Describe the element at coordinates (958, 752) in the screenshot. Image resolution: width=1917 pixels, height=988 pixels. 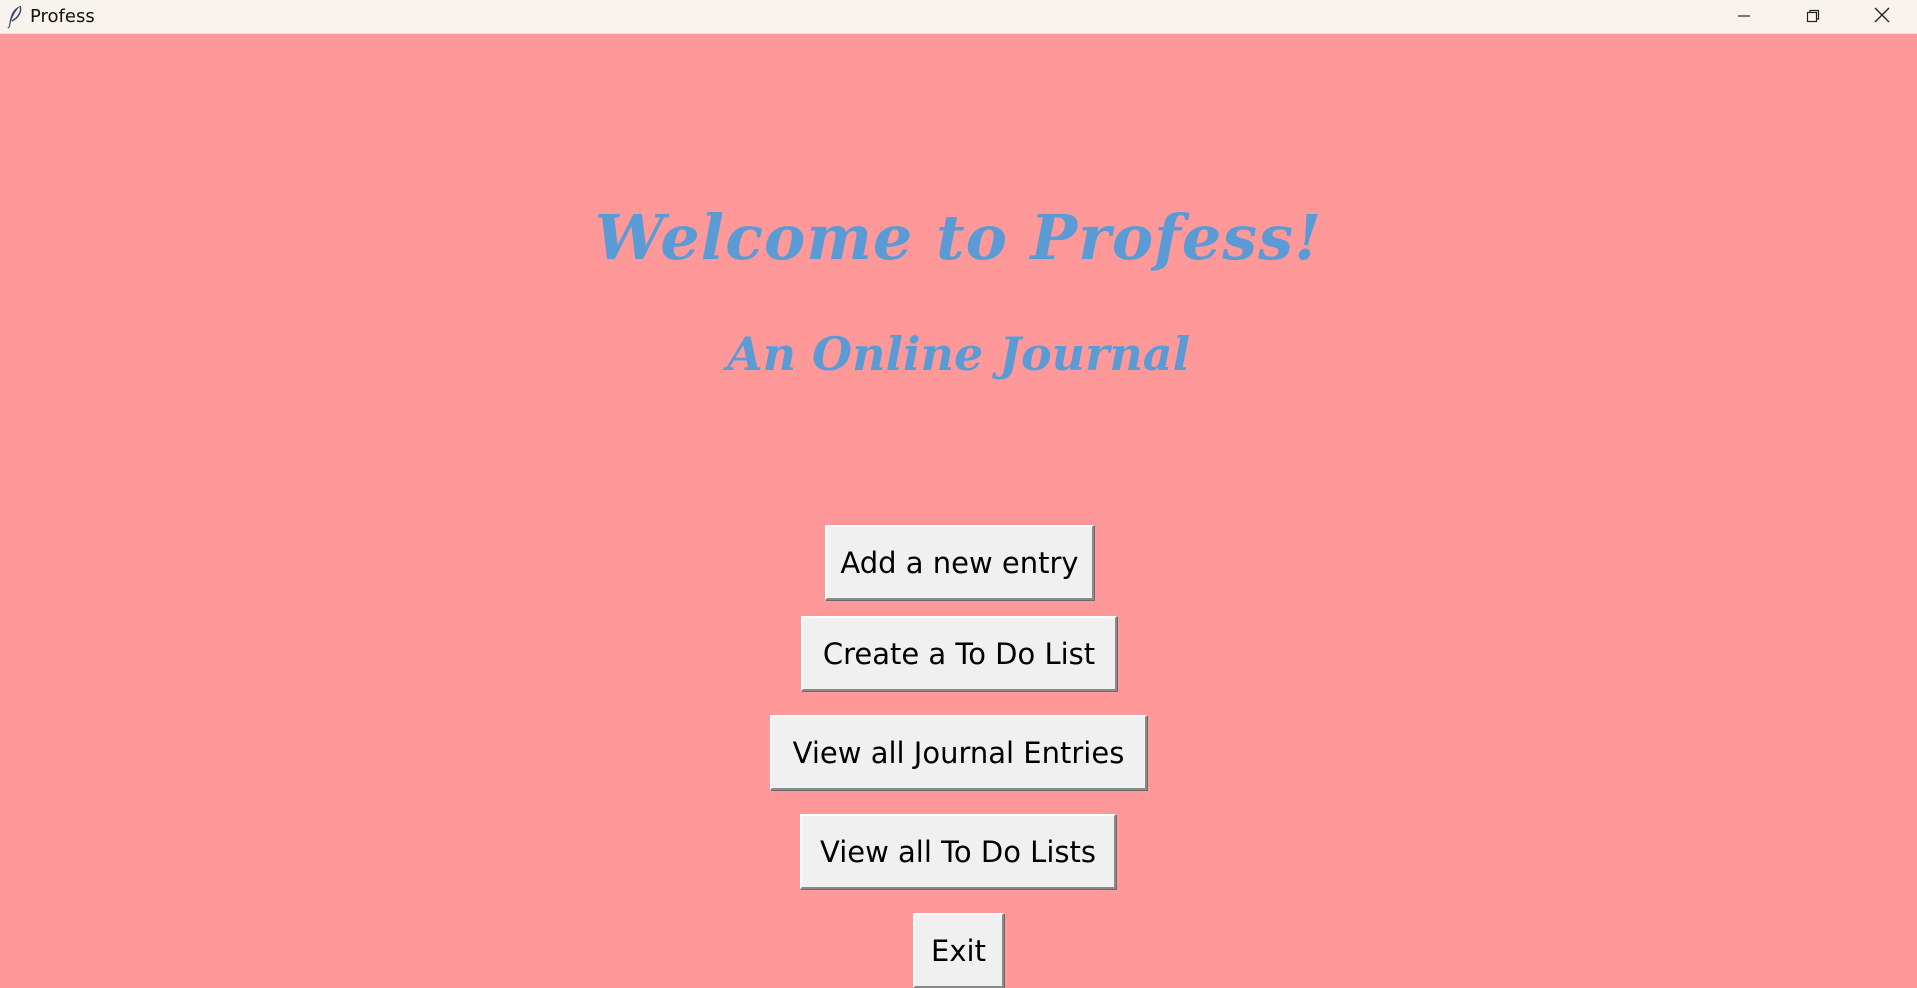
I see `view-journal-entries-button: View all Journal Entries` at that location.